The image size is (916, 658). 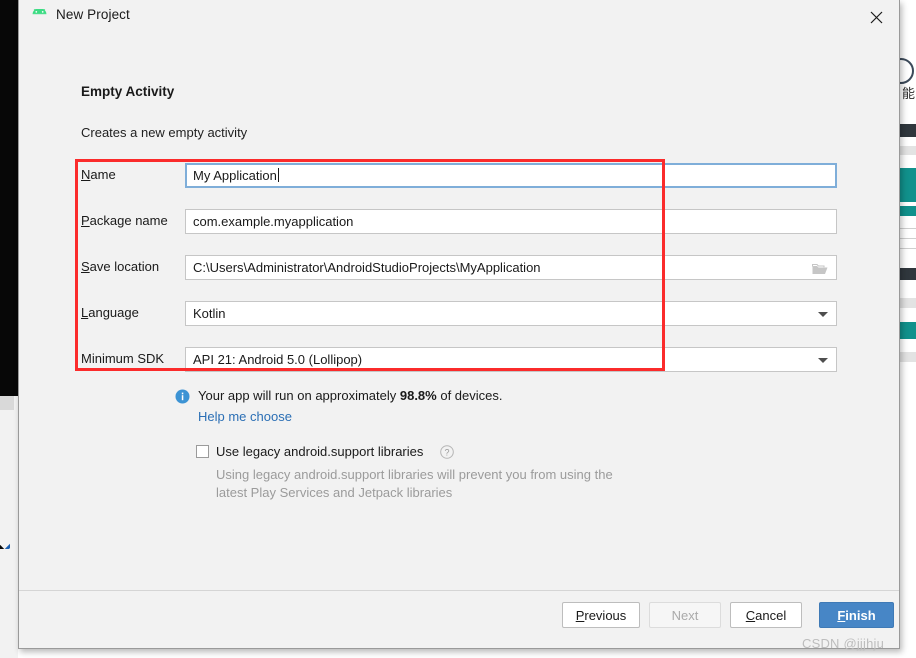 I want to click on label-language: Language, so click(x=110, y=312).